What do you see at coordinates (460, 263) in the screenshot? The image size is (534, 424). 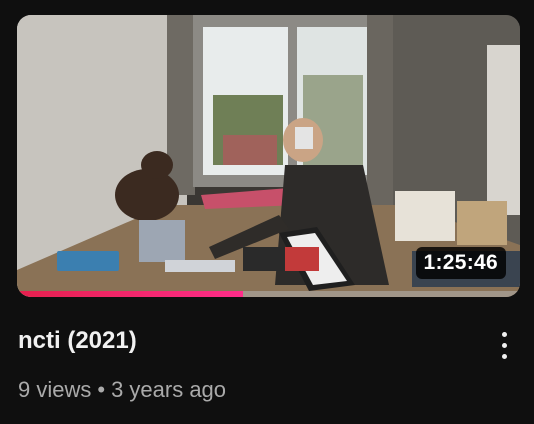 I see `duration-badge: 1:25:46` at bounding box center [460, 263].